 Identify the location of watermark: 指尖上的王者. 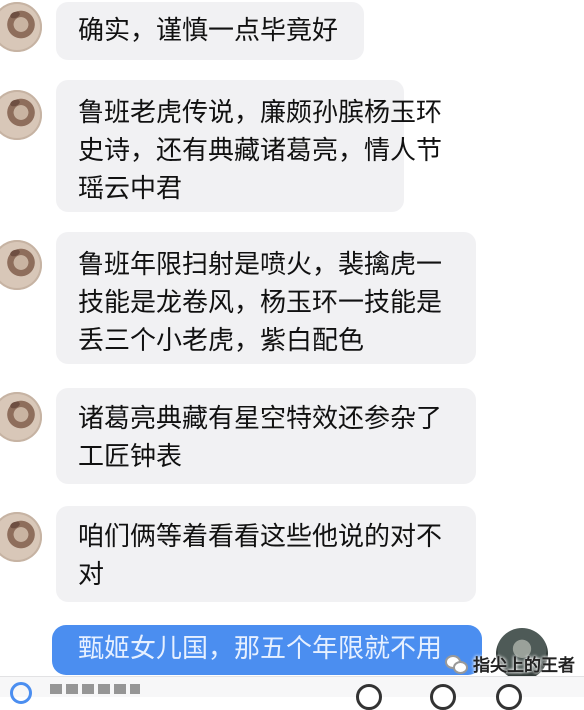
(510, 663).